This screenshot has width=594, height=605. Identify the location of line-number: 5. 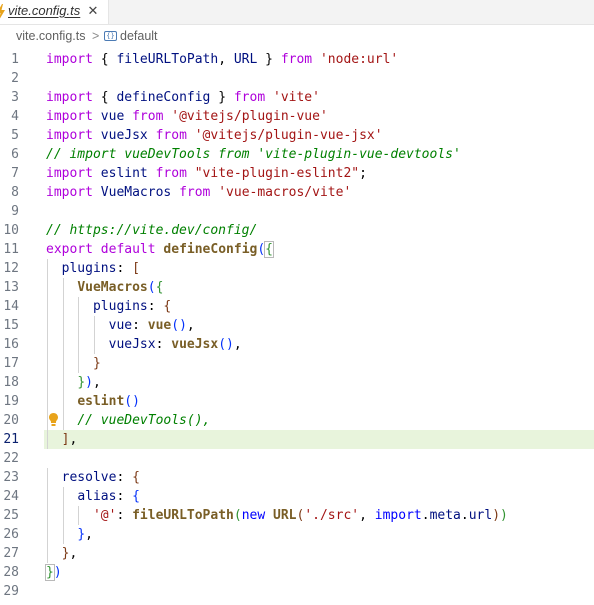
(9, 135).